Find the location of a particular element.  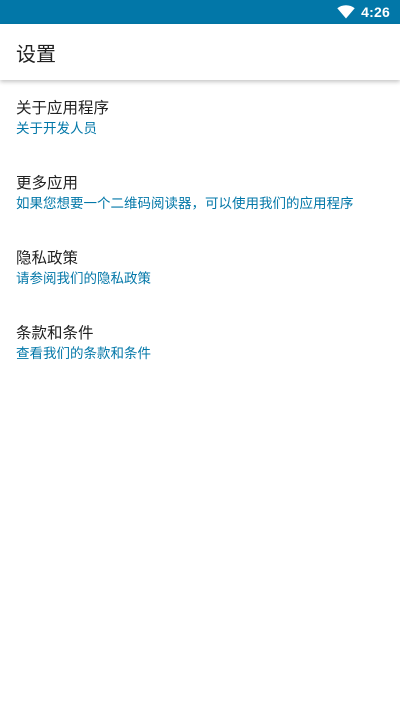

settings-item-summary: 查看我们的条款和条件 is located at coordinates (83, 354).